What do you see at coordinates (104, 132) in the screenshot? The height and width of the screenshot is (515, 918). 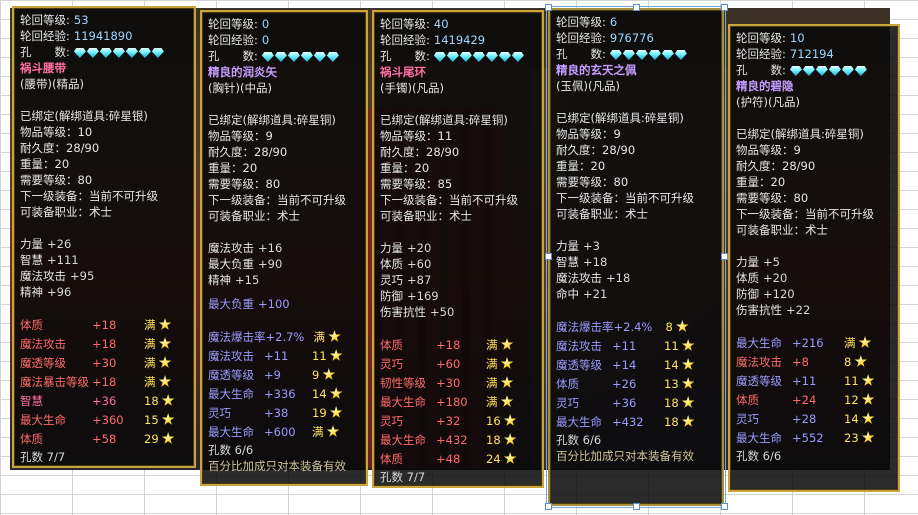 I see `item-info-item-level: 物品等级：10` at bounding box center [104, 132].